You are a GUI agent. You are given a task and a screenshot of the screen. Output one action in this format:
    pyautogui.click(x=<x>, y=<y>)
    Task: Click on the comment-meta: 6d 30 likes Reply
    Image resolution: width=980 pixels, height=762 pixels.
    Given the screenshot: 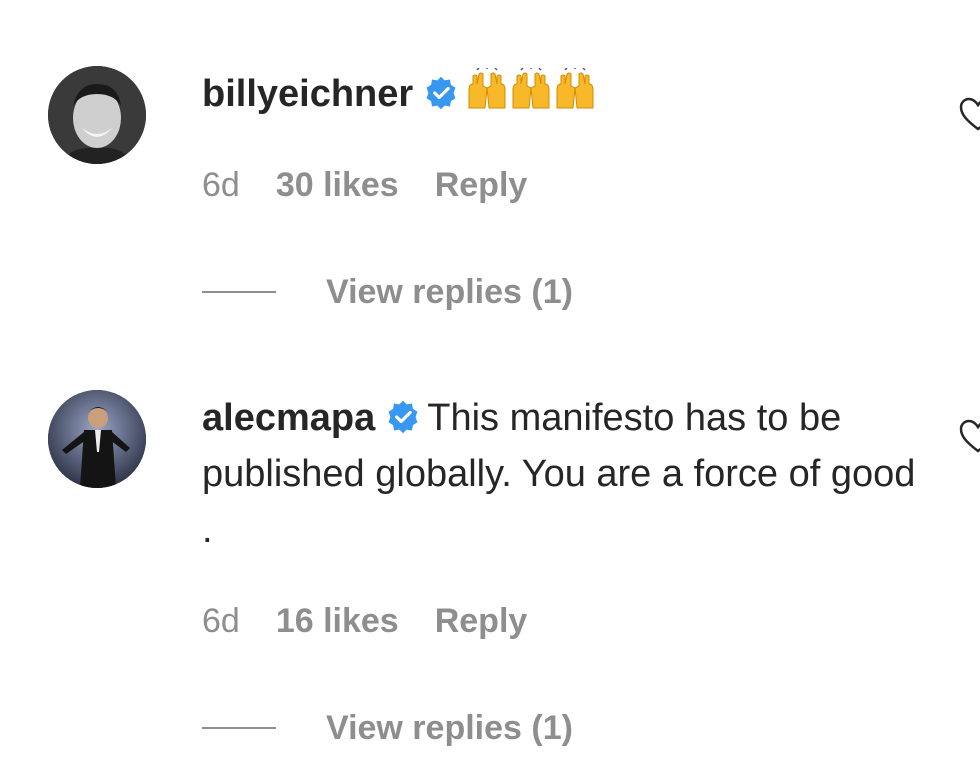 What is the action you would take?
    pyautogui.click(x=382, y=185)
    